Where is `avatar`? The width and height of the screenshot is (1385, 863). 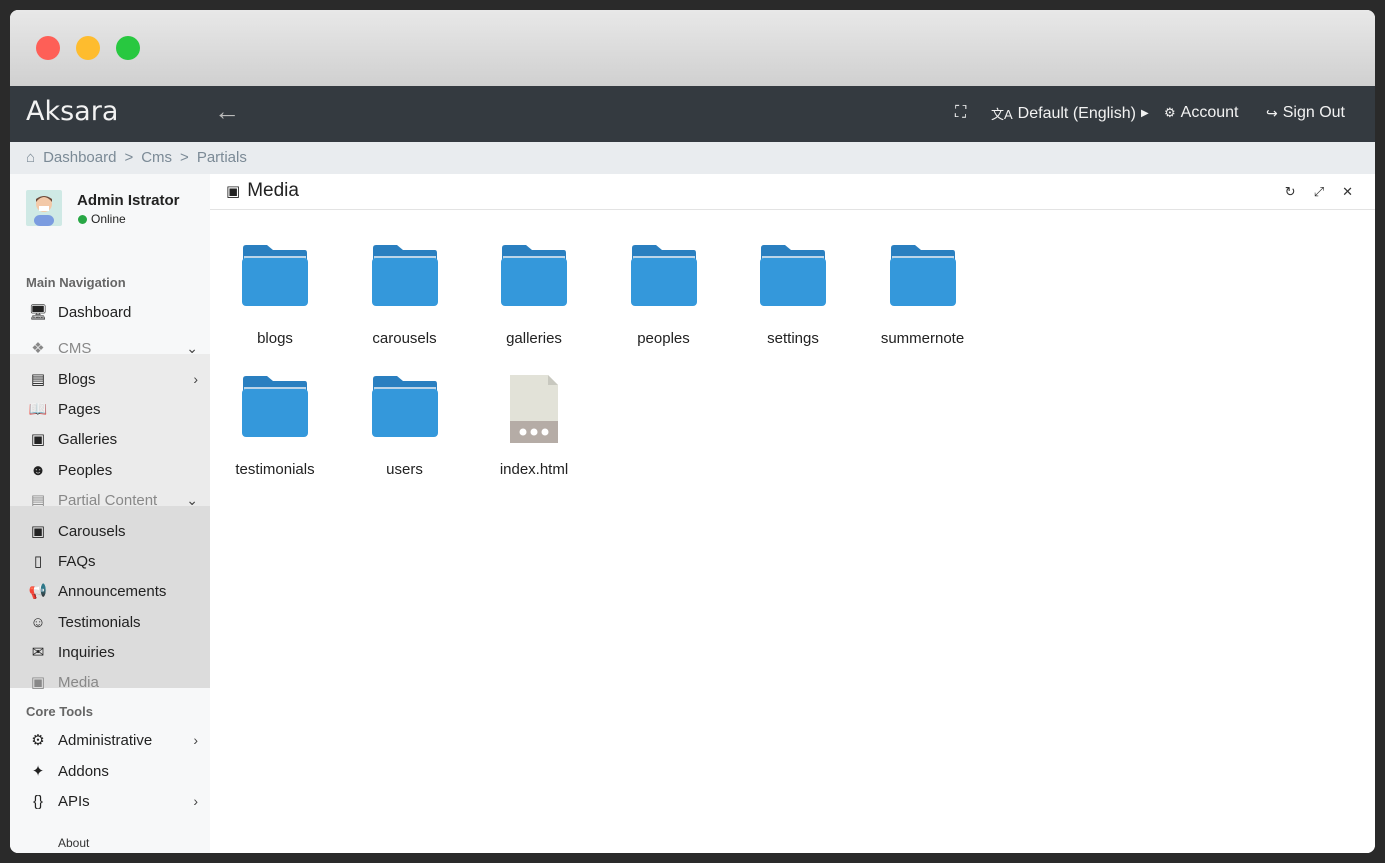 avatar is located at coordinates (44, 208).